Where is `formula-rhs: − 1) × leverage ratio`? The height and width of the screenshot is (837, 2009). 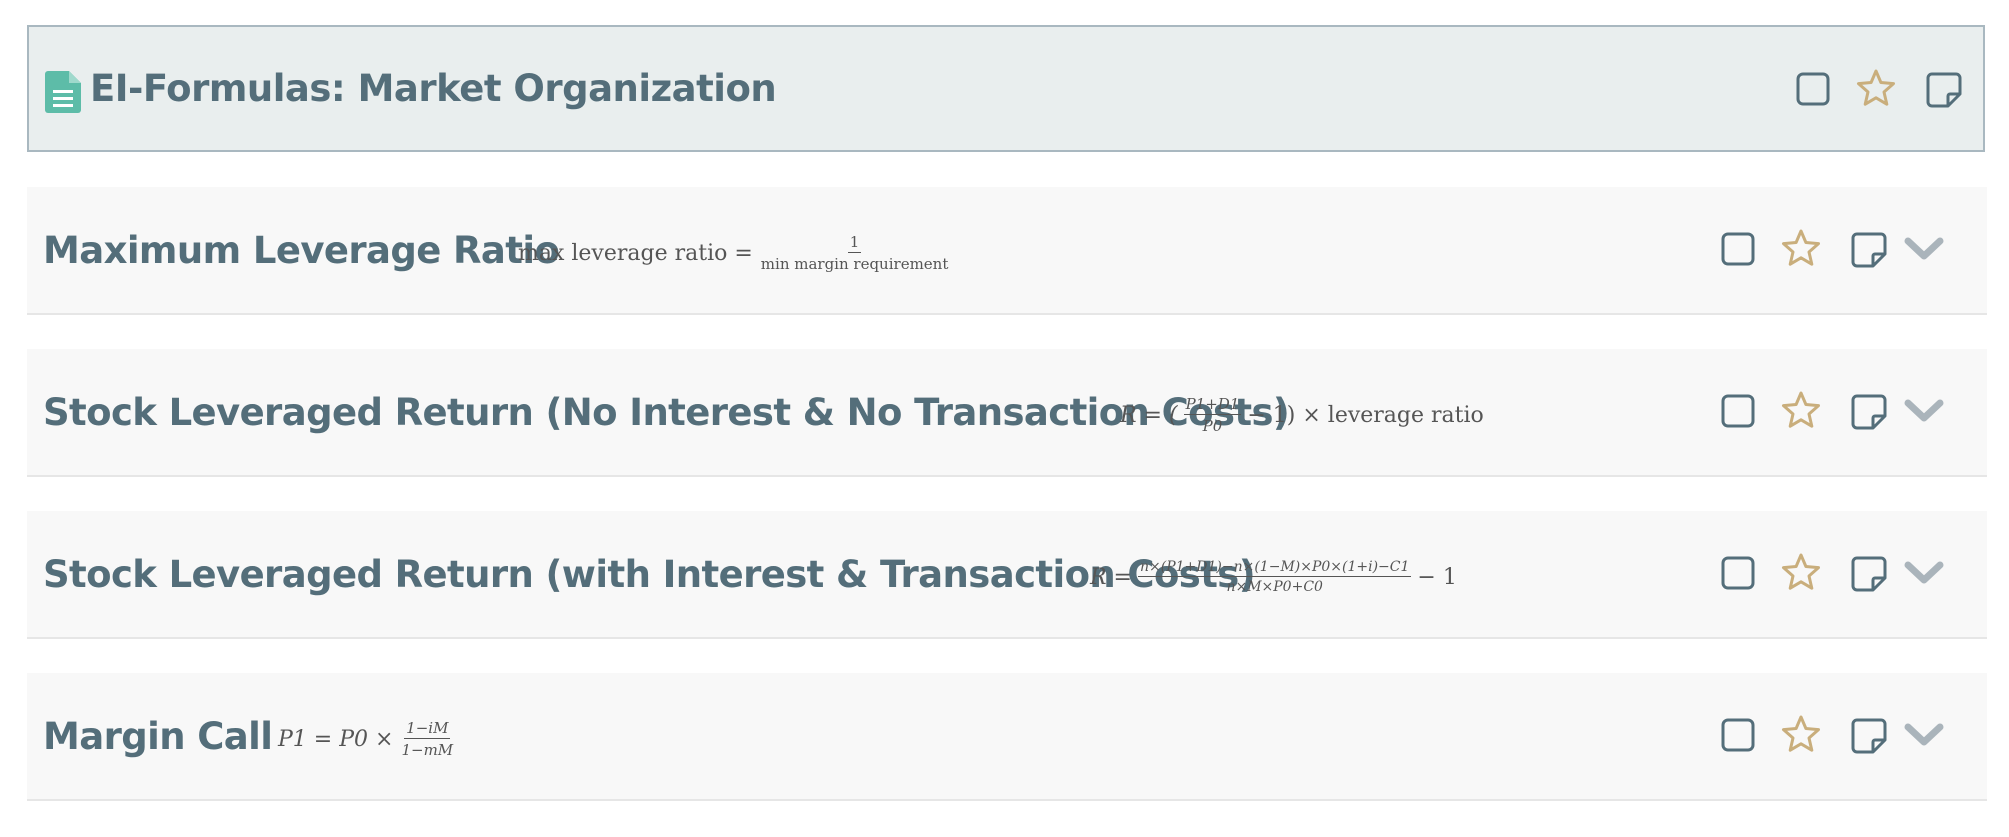
formula-rhs: − 1) × leverage ratio is located at coordinates (1365, 415).